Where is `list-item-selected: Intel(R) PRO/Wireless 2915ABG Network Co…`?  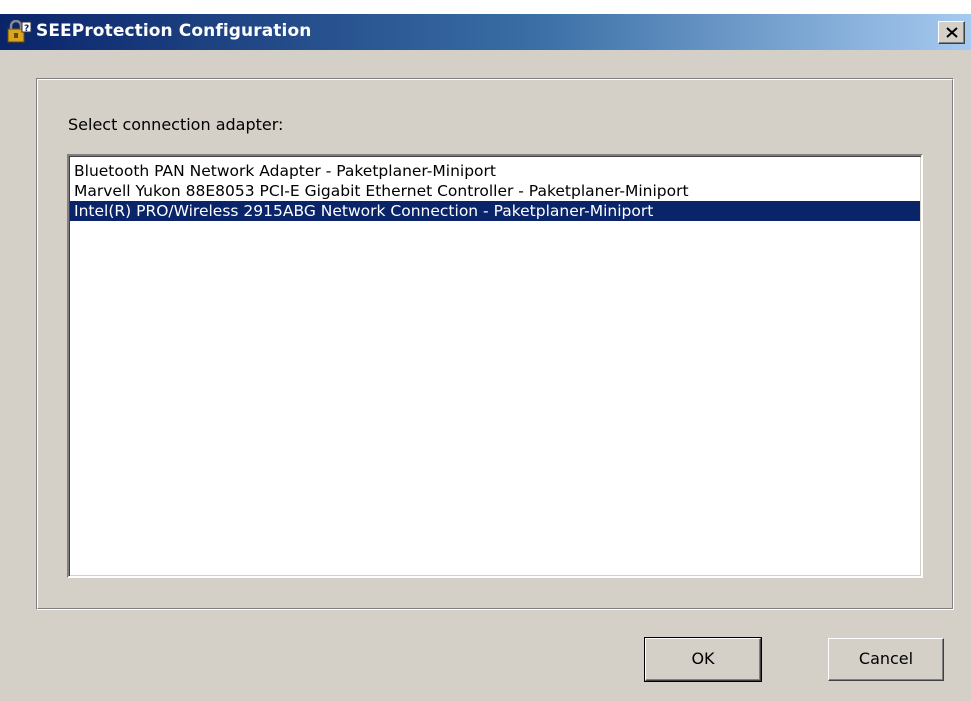
list-item-selected: Intel(R) PRO/Wireless 2915ABG Network Co… is located at coordinates (495, 211).